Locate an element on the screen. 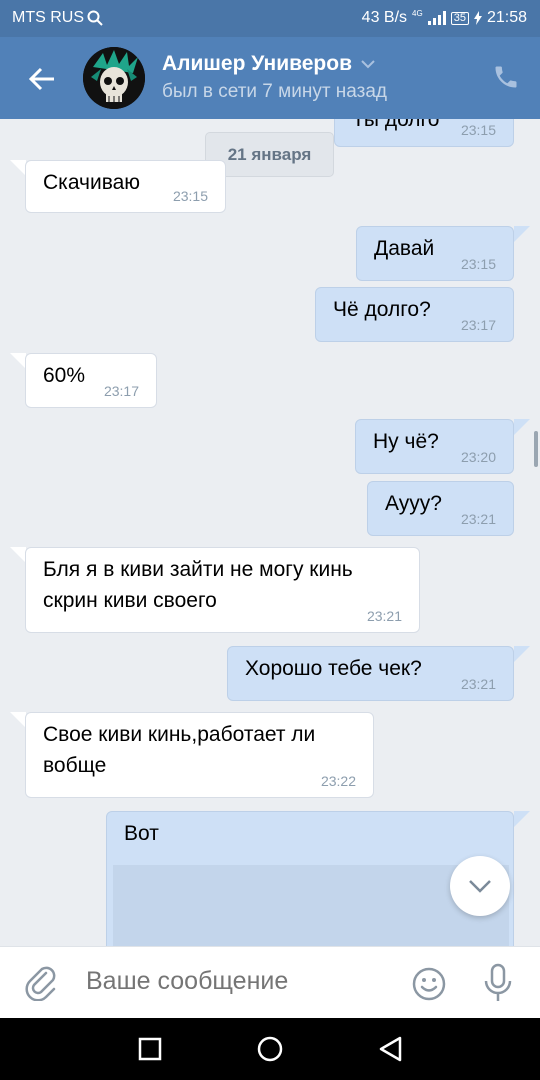  signal-icon is located at coordinates (436, 18).